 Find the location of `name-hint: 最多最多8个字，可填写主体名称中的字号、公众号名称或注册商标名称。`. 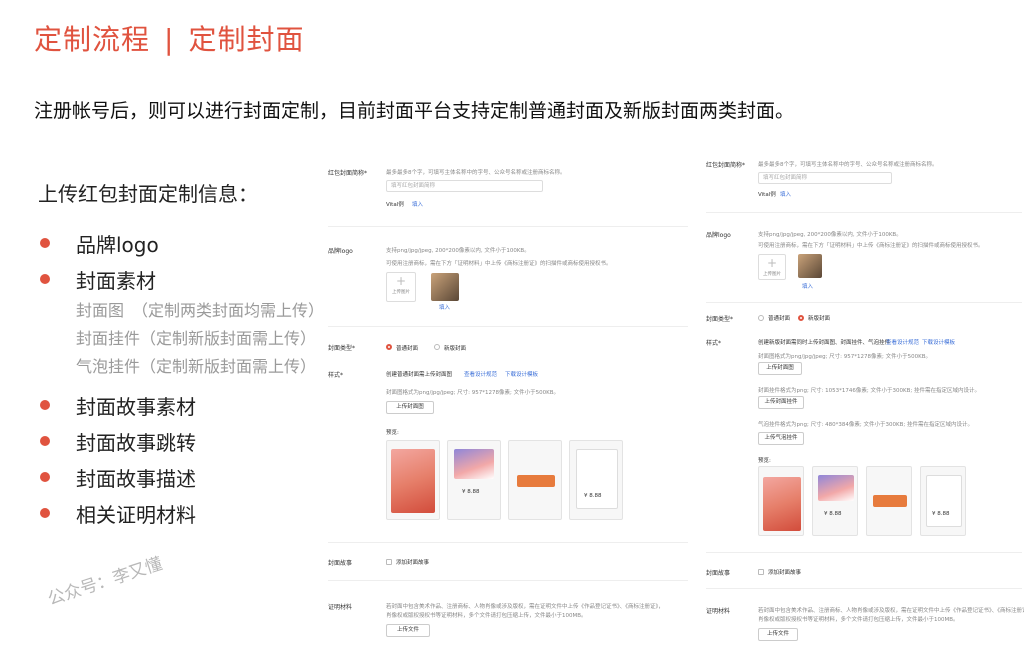

name-hint: 最多最多8个字，可填写主体名称中的字号、公众号名称或注册商标名称。 is located at coordinates (476, 173).